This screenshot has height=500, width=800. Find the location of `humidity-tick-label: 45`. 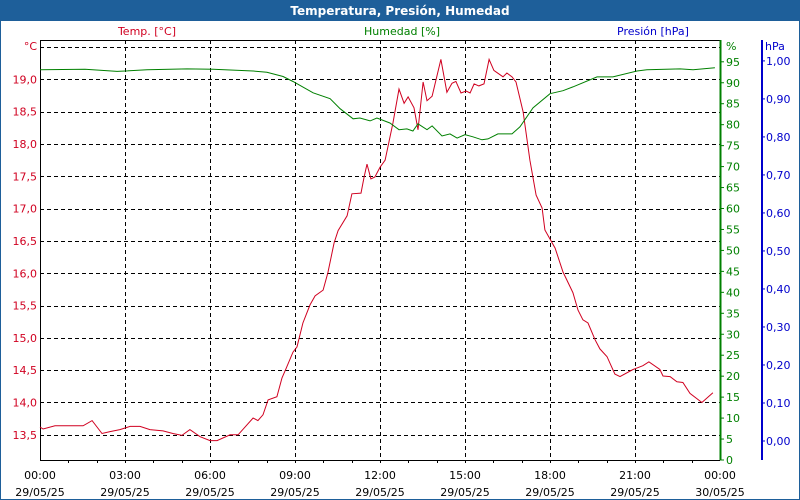

humidity-tick-label: 45 is located at coordinates (733, 271).